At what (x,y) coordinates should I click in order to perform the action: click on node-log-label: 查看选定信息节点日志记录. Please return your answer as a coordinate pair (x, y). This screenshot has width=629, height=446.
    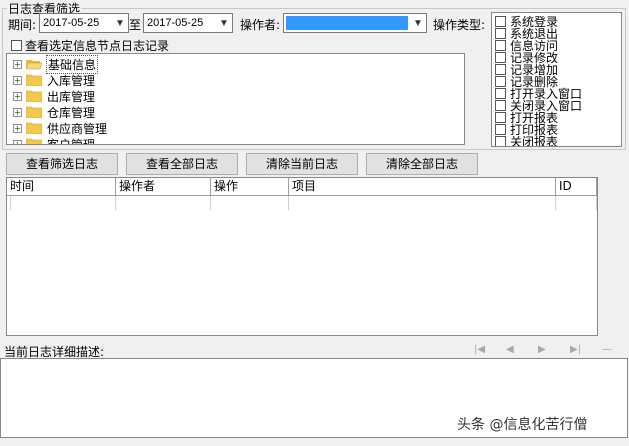
    Looking at the image, I should click on (97, 46).